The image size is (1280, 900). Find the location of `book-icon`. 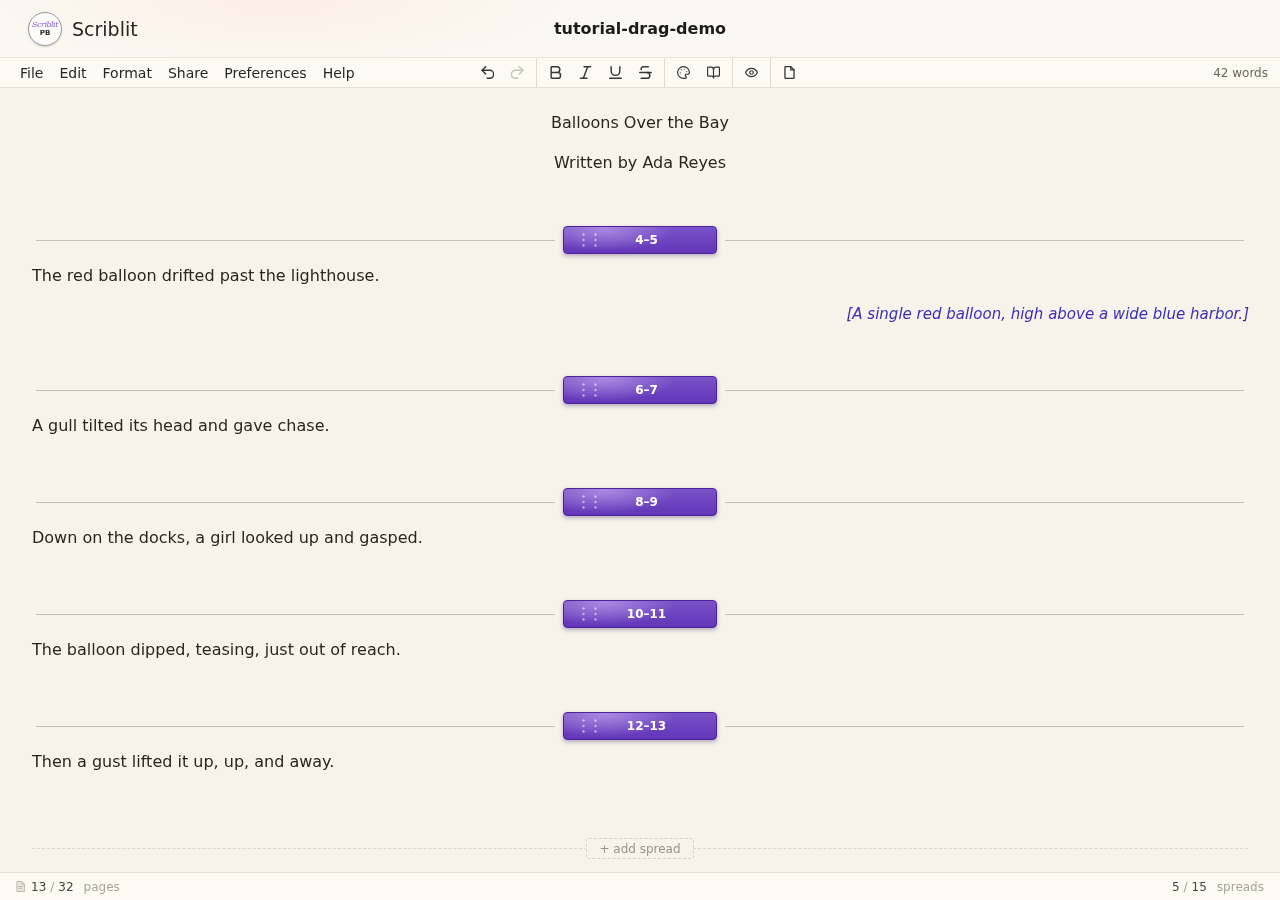

book-icon is located at coordinates (713, 72).